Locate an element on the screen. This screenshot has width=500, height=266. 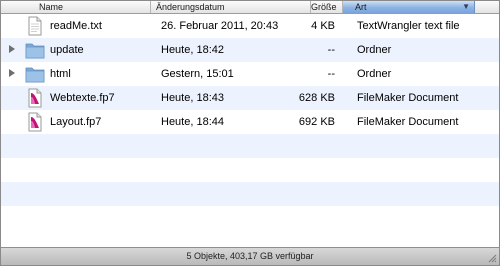
text-document-icon is located at coordinates (35, 26).